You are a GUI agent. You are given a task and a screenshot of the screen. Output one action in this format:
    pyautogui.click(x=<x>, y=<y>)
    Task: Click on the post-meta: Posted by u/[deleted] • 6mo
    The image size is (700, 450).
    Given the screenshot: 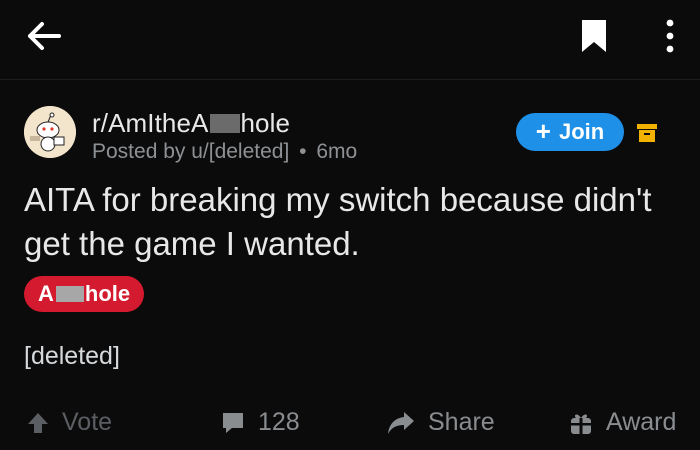 What is the action you would take?
    pyautogui.click(x=224, y=152)
    